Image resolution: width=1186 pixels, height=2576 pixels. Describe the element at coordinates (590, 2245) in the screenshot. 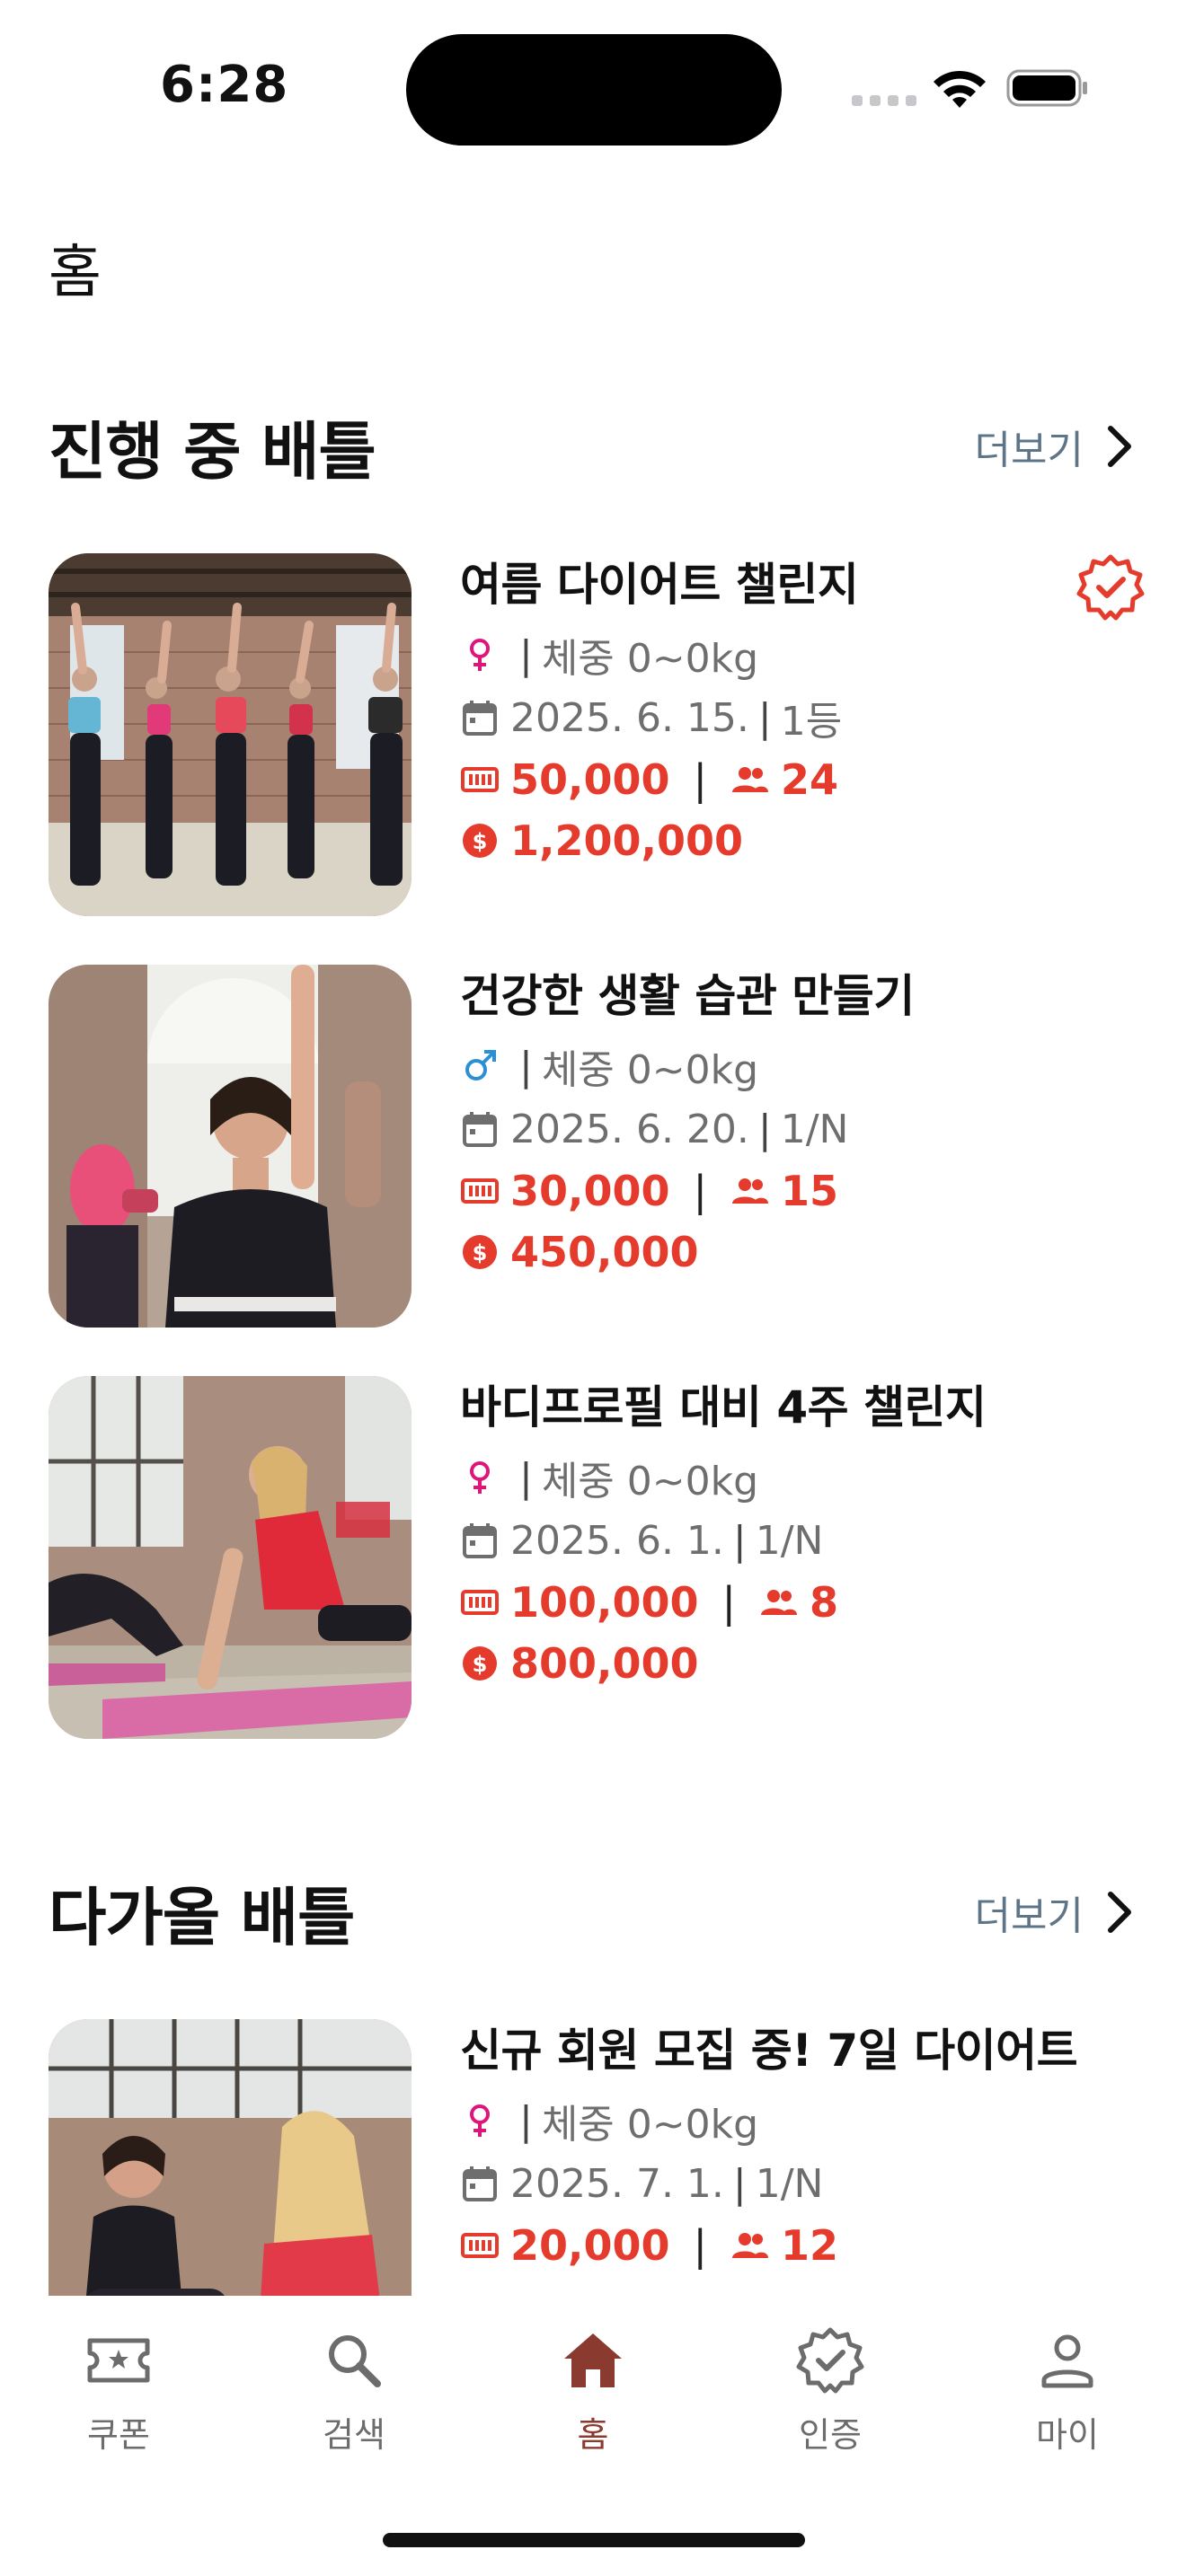

I see `entry-fee: 20,000` at that location.